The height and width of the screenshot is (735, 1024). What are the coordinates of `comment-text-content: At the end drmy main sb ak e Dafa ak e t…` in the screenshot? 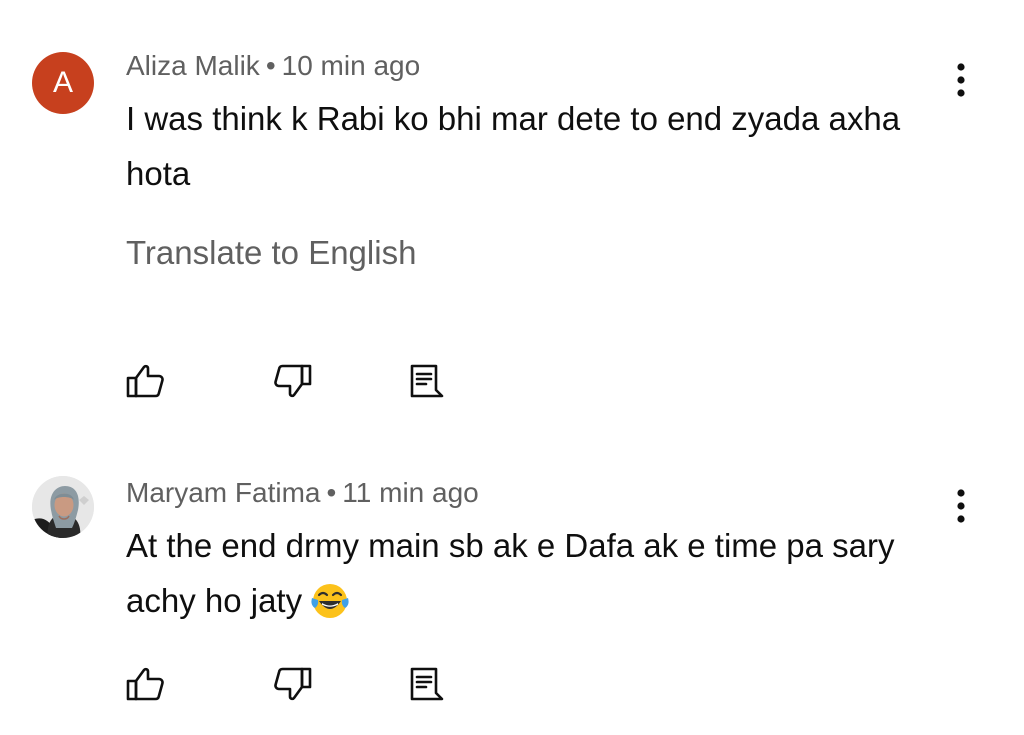 It's located at (510, 573).